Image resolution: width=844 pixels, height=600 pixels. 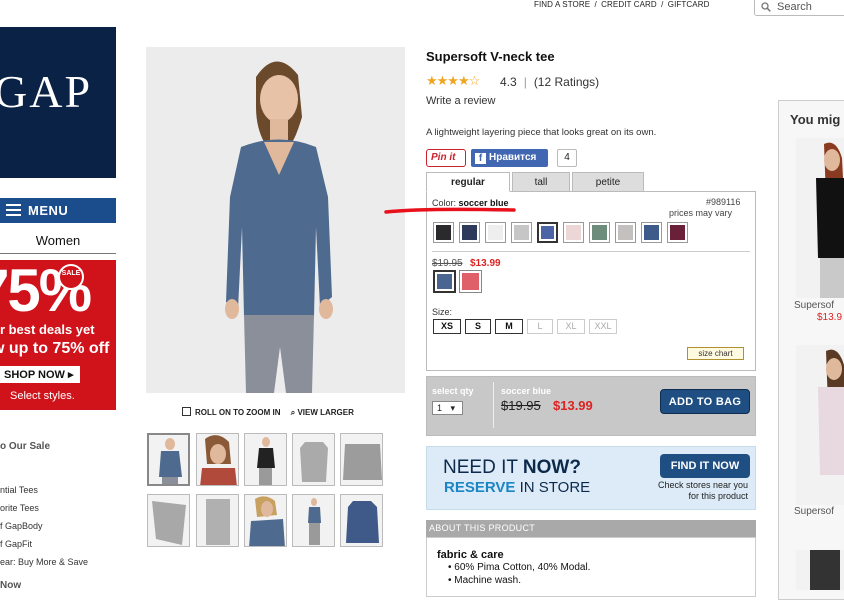 I want to click on now-text: NOW?, so click(x=551, y=467).